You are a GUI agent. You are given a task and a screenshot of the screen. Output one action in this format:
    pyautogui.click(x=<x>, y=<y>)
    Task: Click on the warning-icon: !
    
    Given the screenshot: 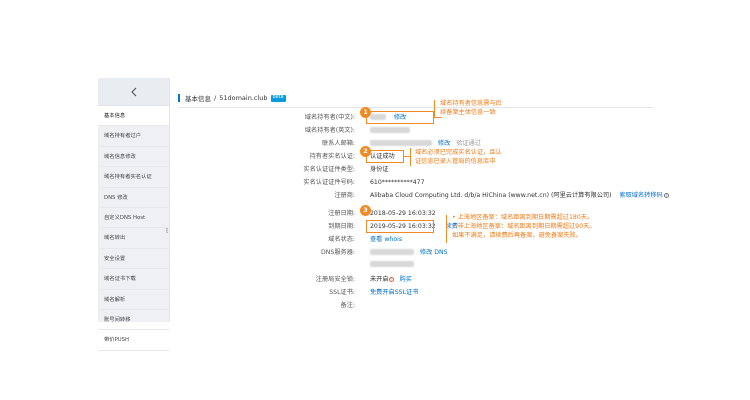 What is the action you would take?
    pyautogui.click(x=391, y=279)
    